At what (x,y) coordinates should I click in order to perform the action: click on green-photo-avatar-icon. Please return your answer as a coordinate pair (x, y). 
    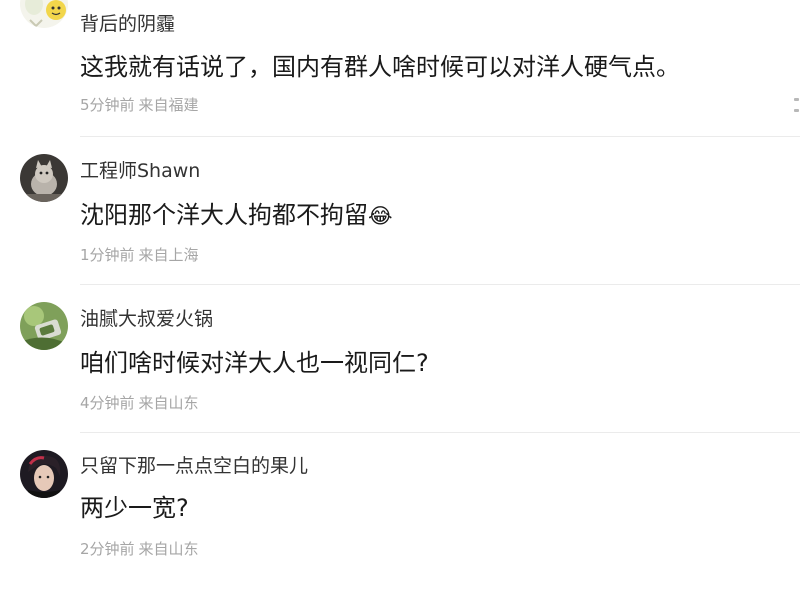
    Looking at the image, I should click on (44, 326).